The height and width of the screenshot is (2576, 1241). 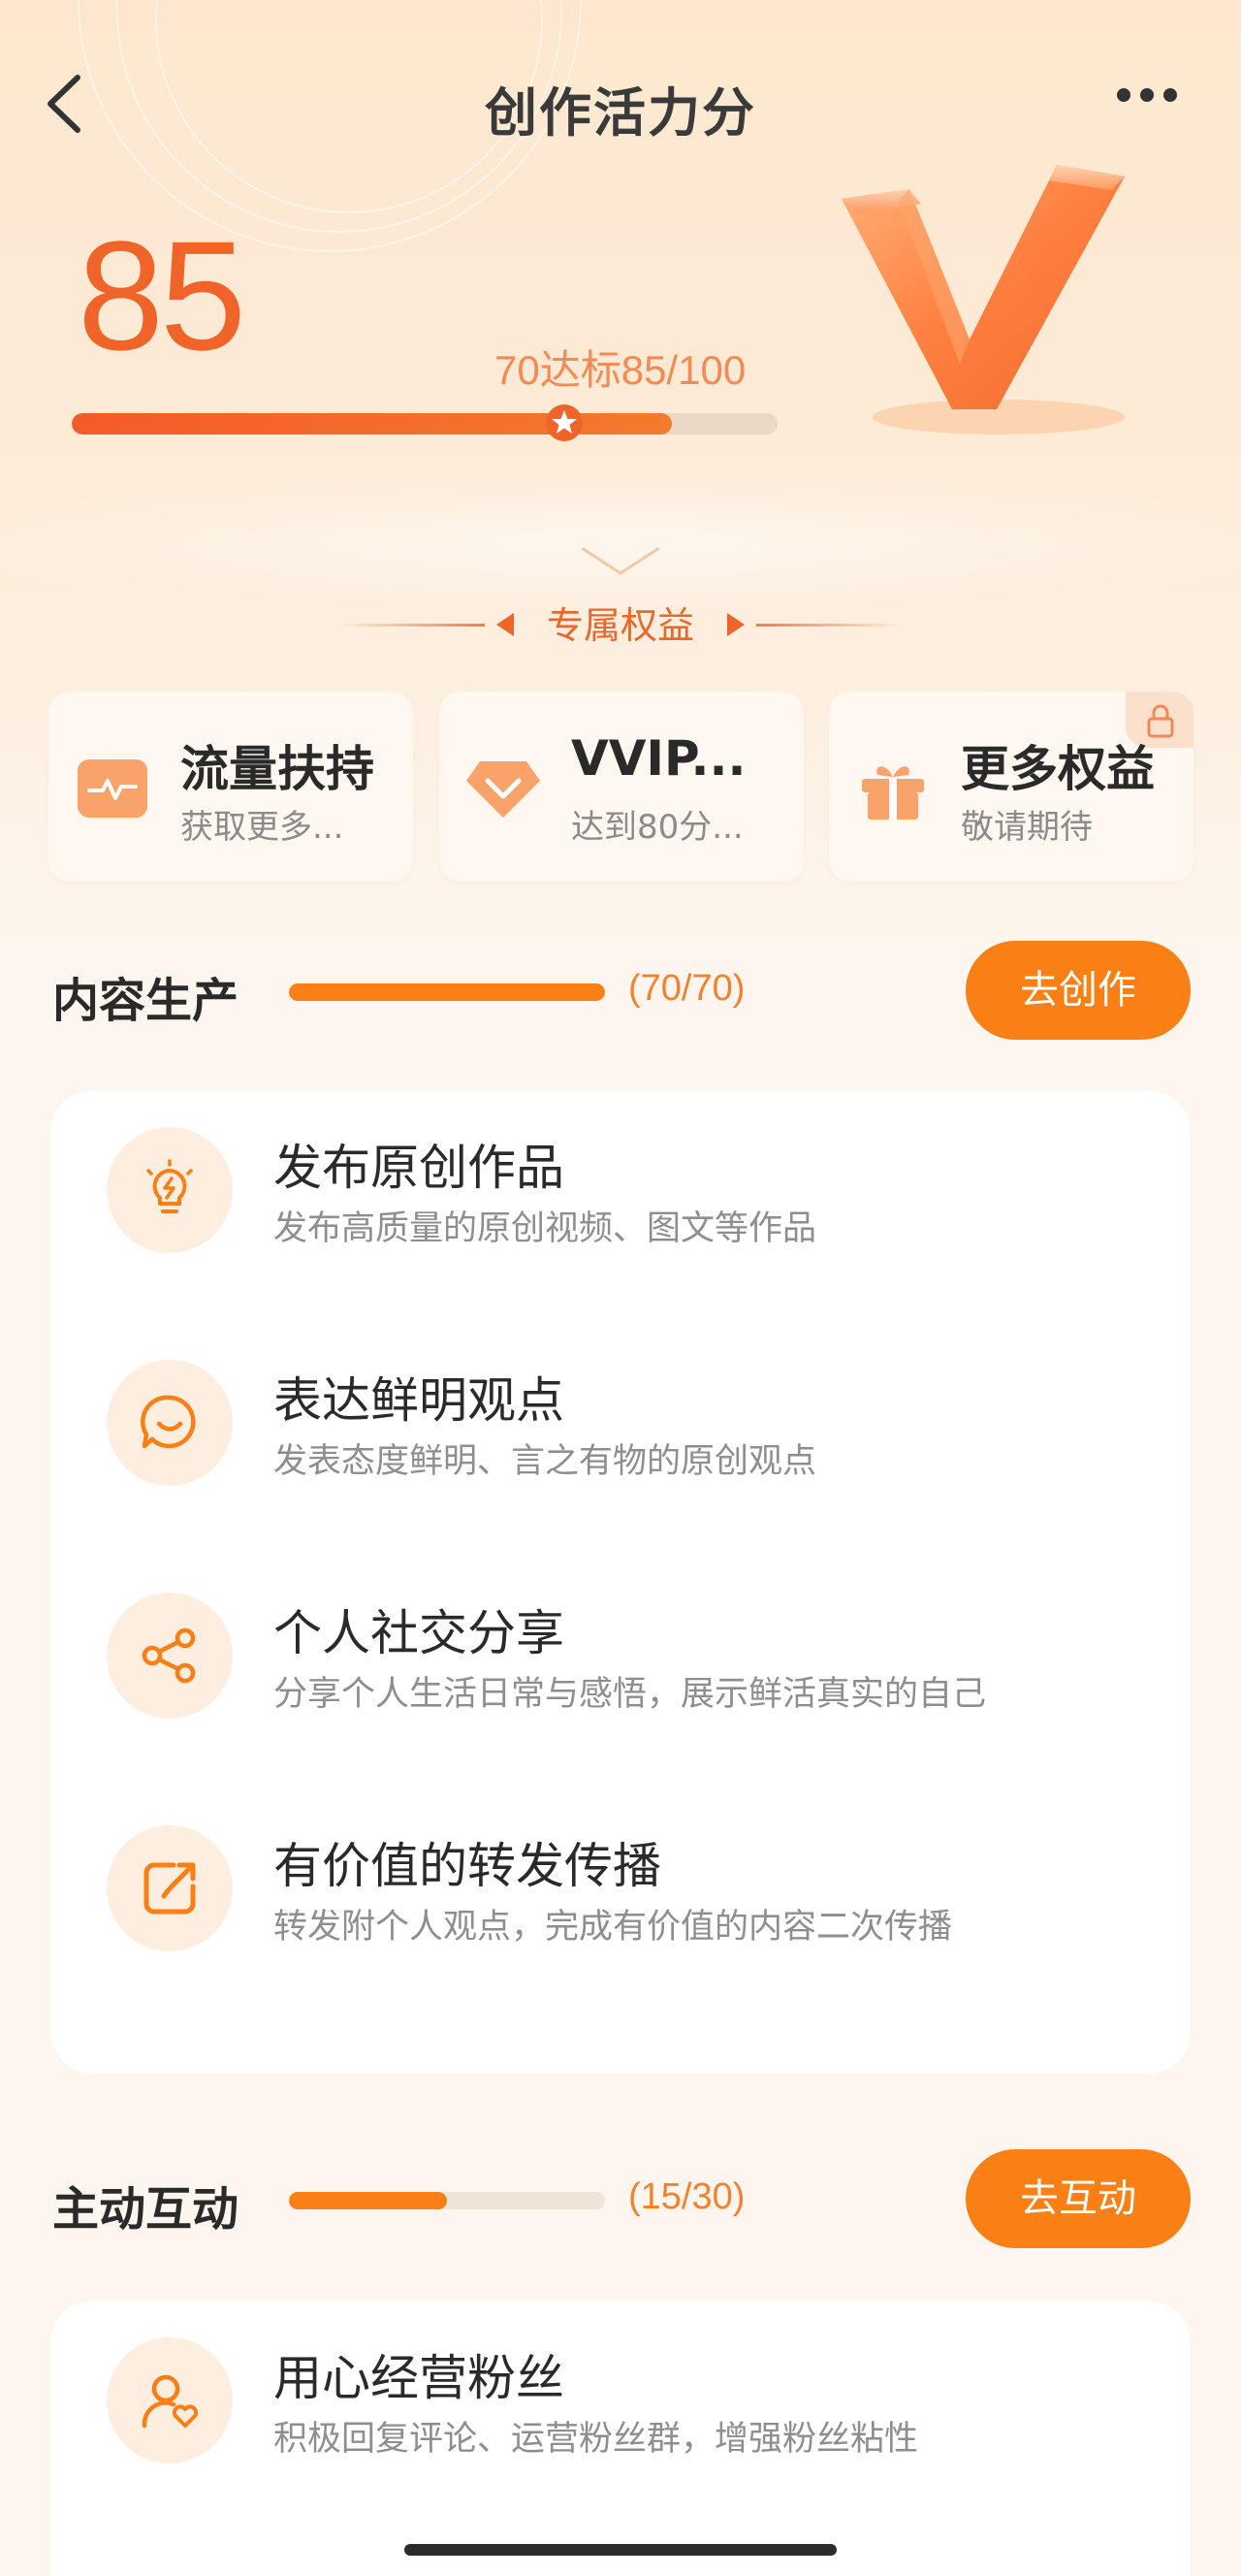 What do you see at coordinates (736, 624) in the screenshot?
I see `triangle-right-icon` at bounding box center [736, 624].